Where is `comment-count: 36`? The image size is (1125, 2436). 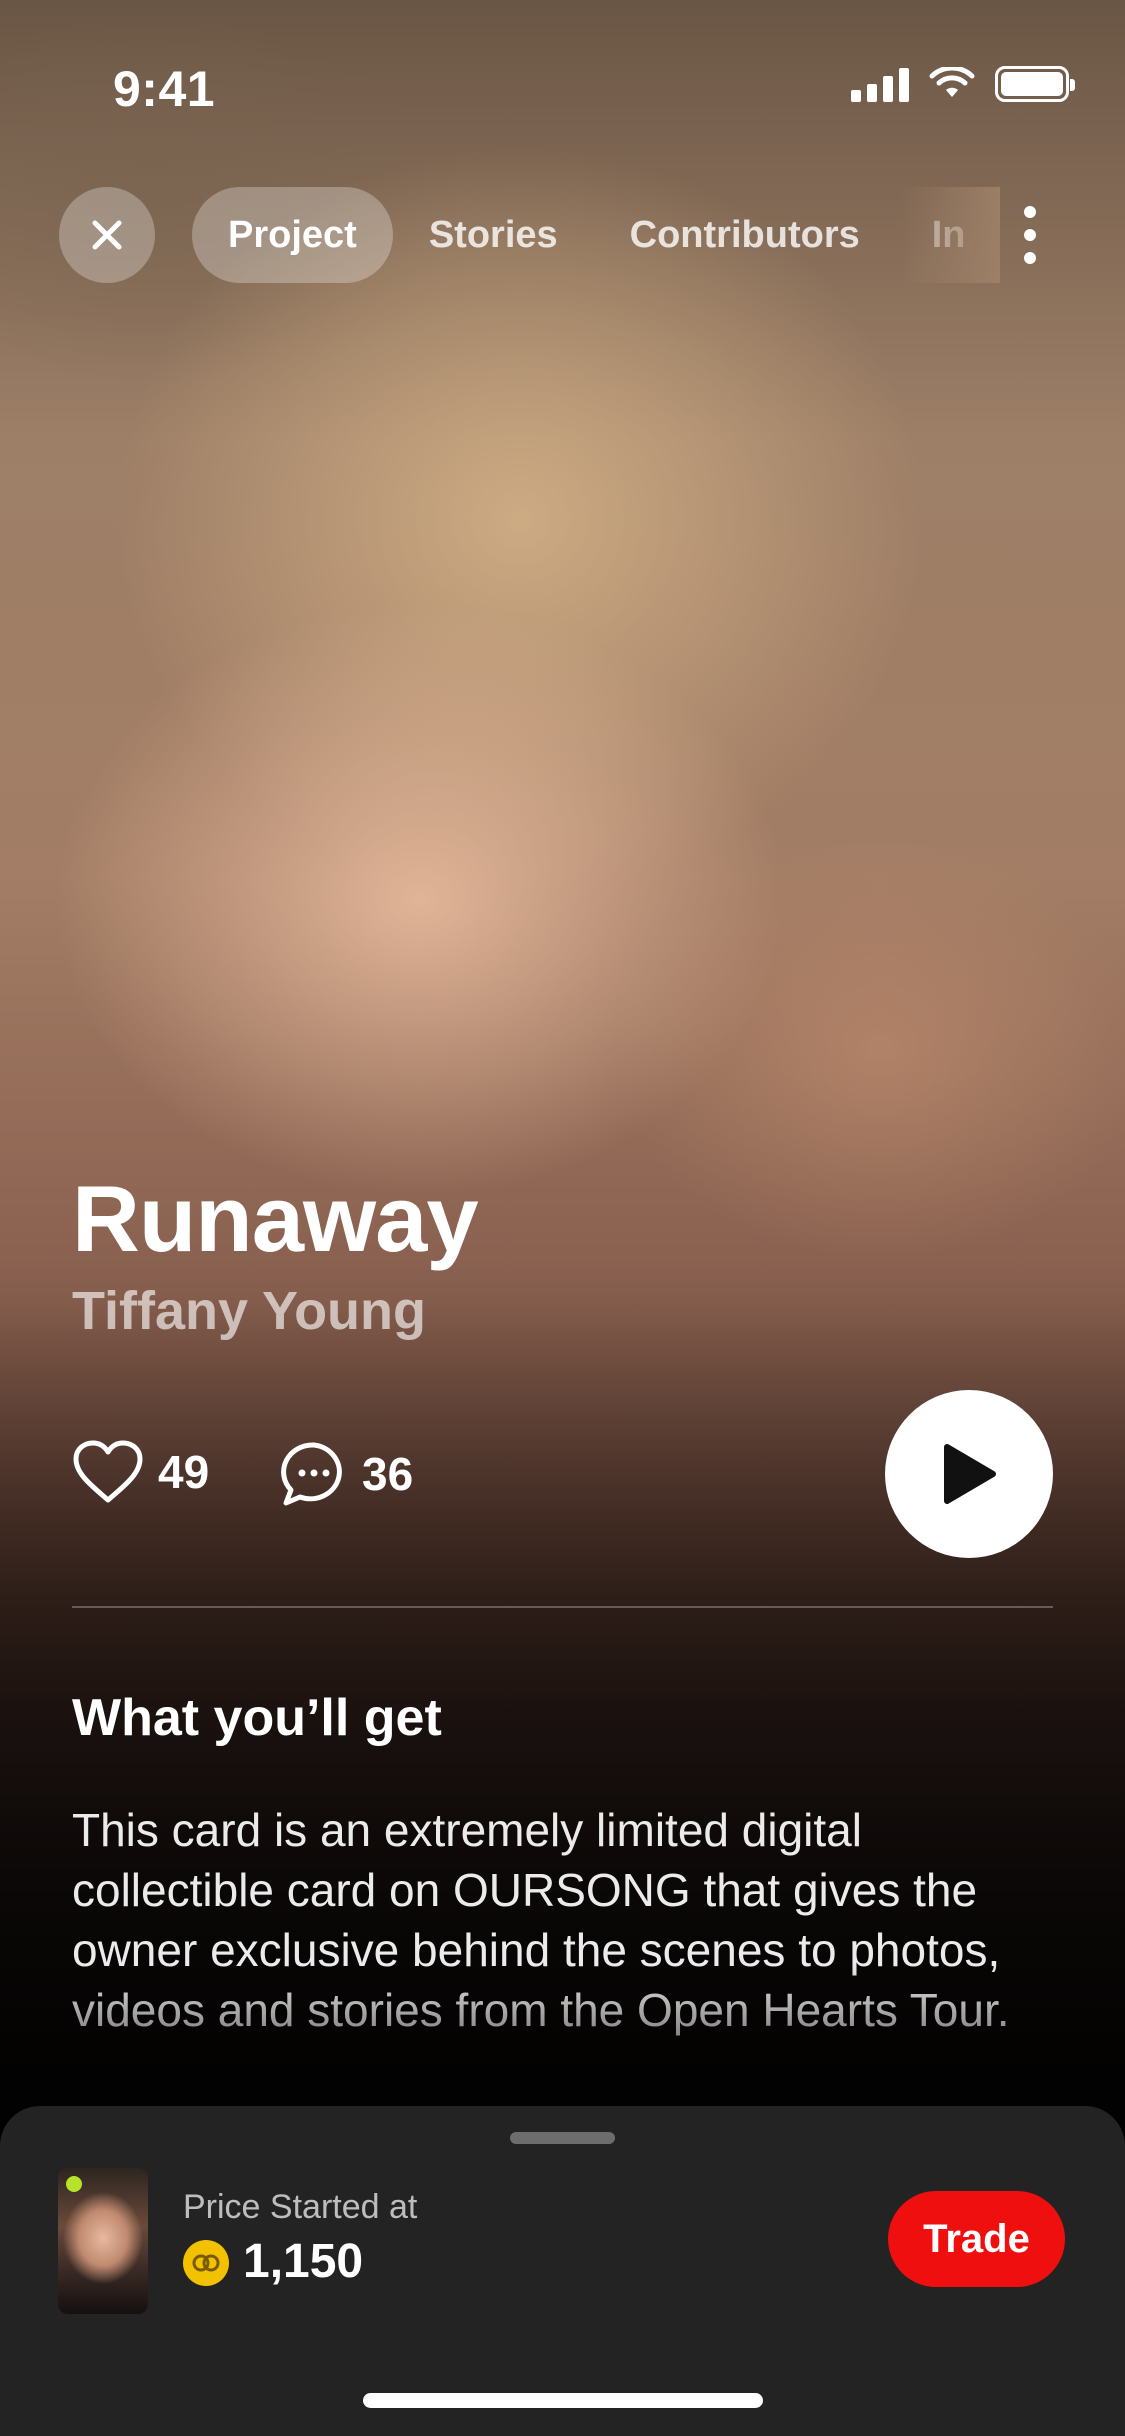 comment-count: 36 is located at coordinates (388, 1474).